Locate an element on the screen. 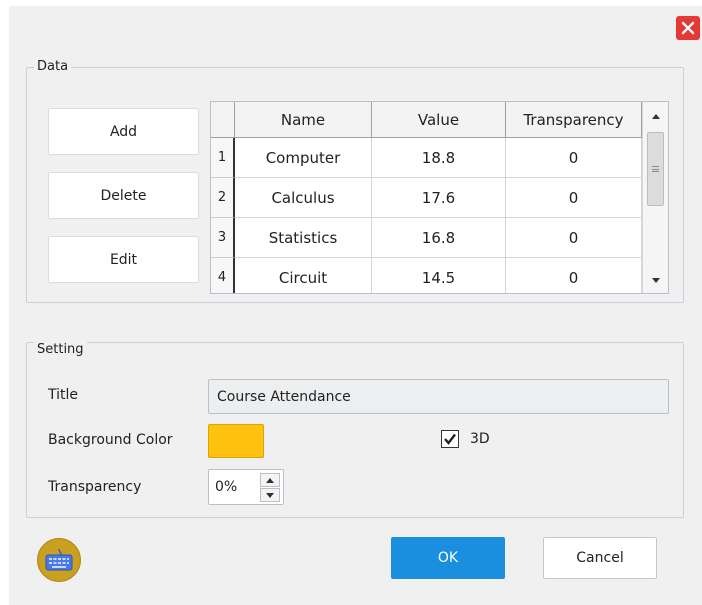 The height and width of the screenshot is (605, 702). scroll-down-button is located at coordinates (655, 280).